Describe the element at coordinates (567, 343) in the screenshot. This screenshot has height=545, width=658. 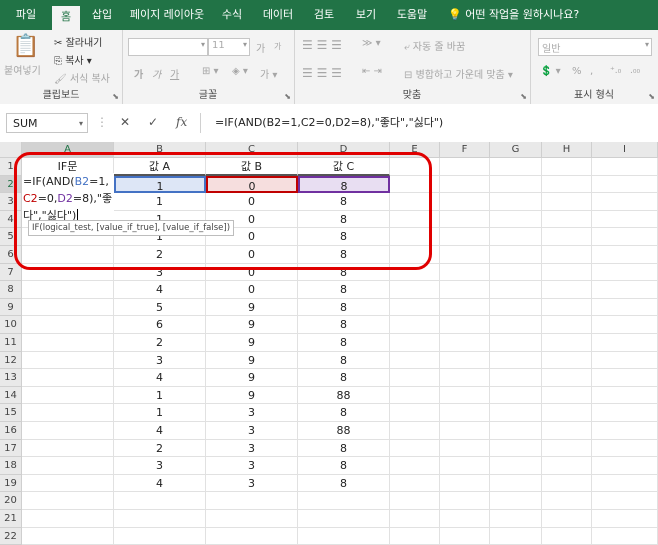
I see `cell-h11` at that location.